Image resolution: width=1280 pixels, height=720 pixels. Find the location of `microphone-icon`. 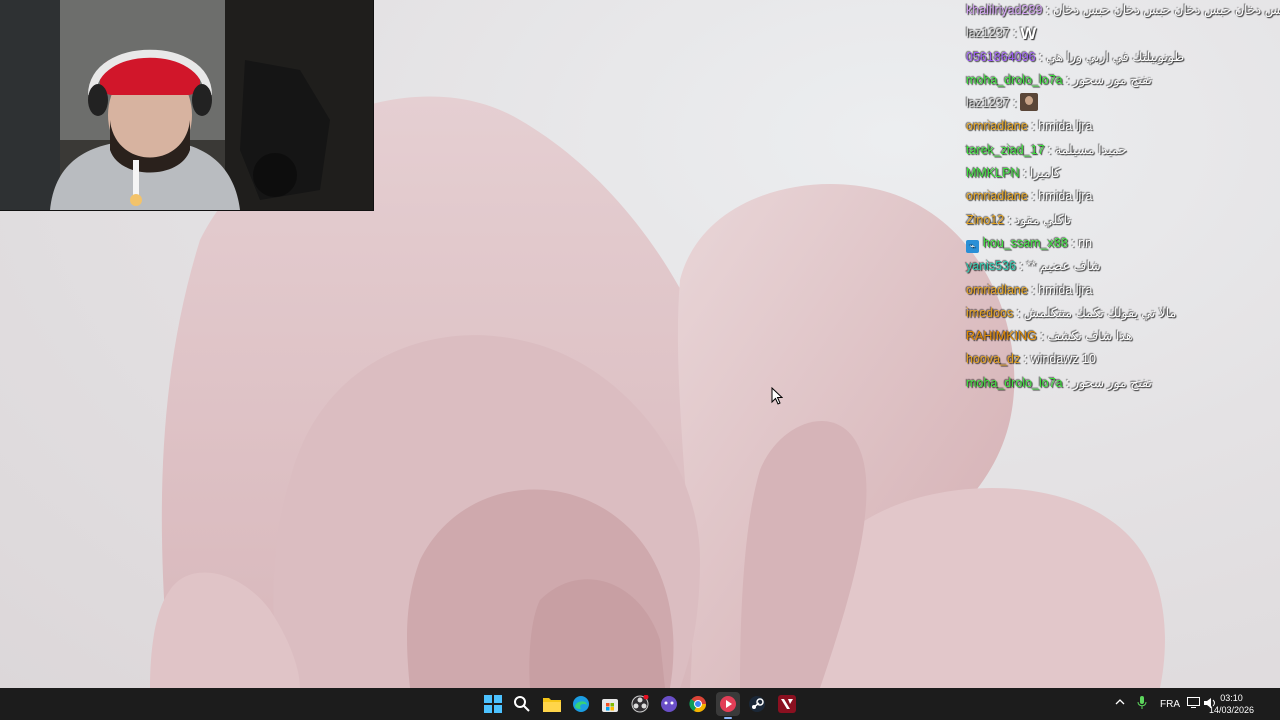

microphone-icon is located at coordinates (1142, 704).